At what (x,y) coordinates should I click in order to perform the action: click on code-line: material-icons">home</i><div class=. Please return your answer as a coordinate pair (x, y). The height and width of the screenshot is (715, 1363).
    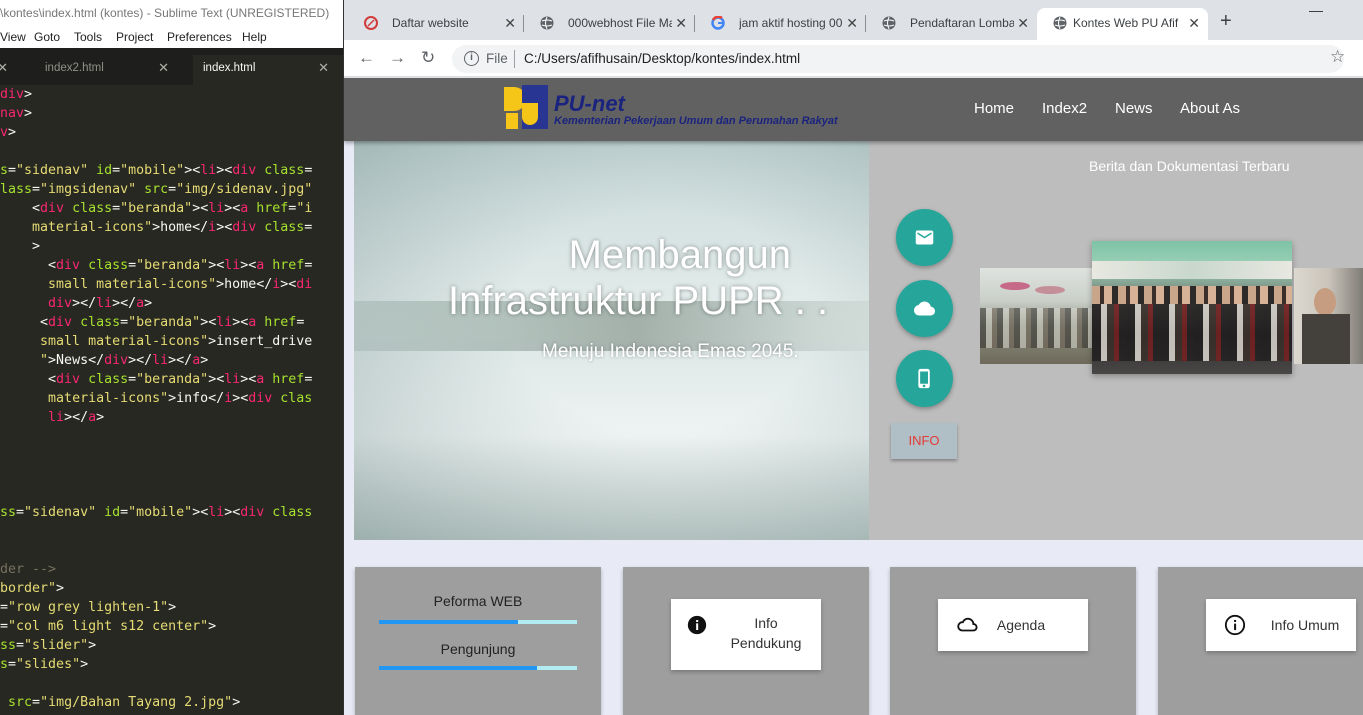
    Looking at the image, I should click on (172, 227).